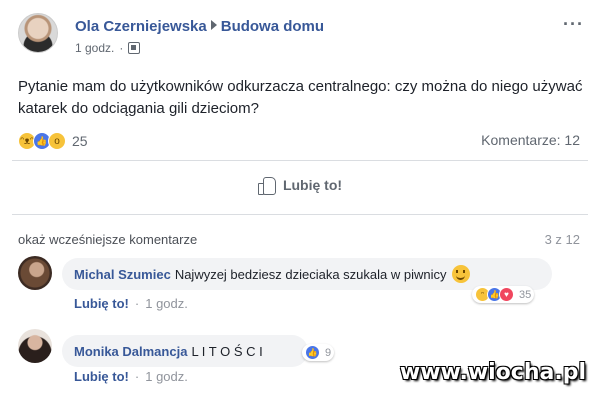 Image resolution: width=600 pixels, height=396 pixels. I want to click on comment-reactions: ᵔ 👍 ♥ 35, so click(503, 294).